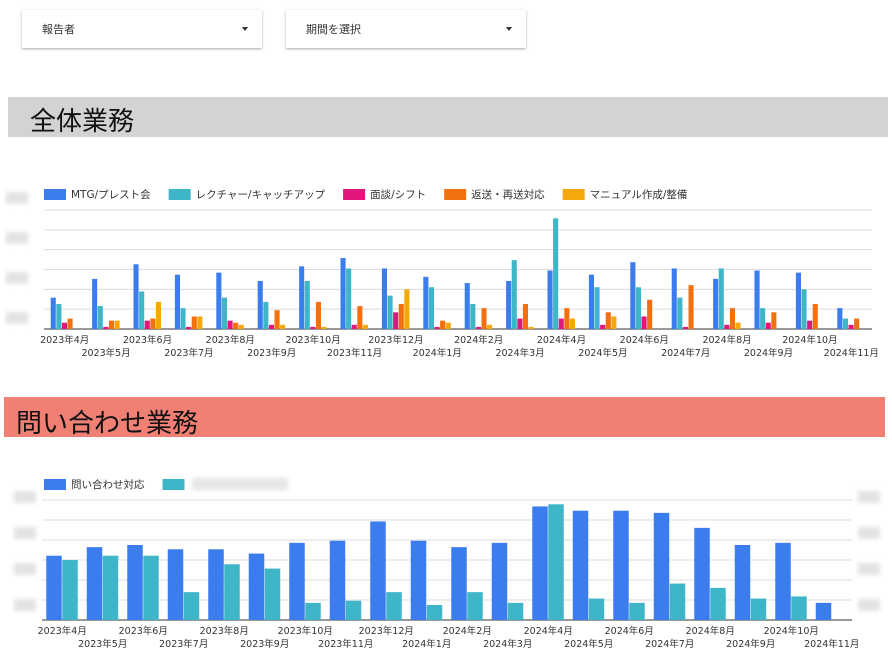 This screenshot has height=660, width=892. What do you see at coordinates (710, 631) in the screenshot?
I see `x-tick-label: 2024年8月` at bounding box center [710, 631].